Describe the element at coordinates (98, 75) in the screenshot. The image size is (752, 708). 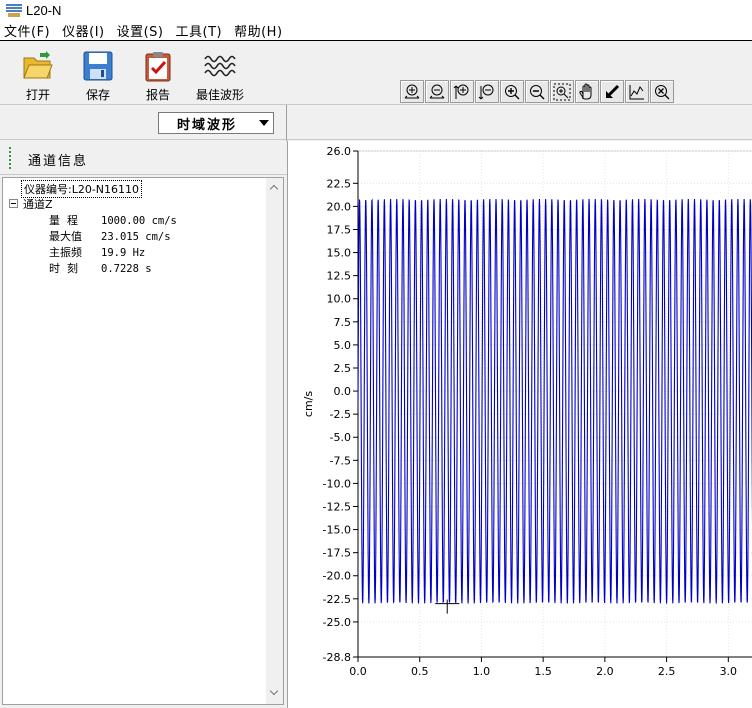
I see `save-button: 保存` at that location.